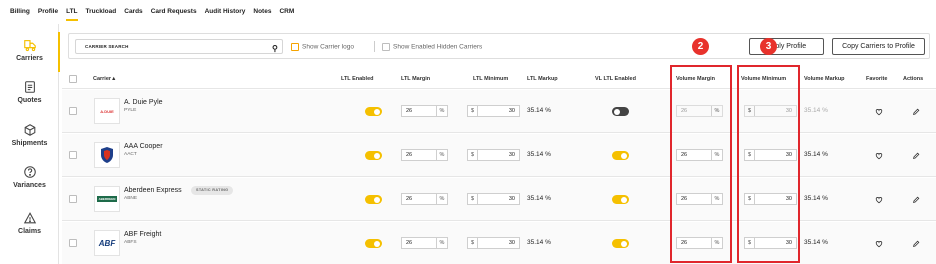  I want to click on column-favorite: Favorite, so click(877, 79).